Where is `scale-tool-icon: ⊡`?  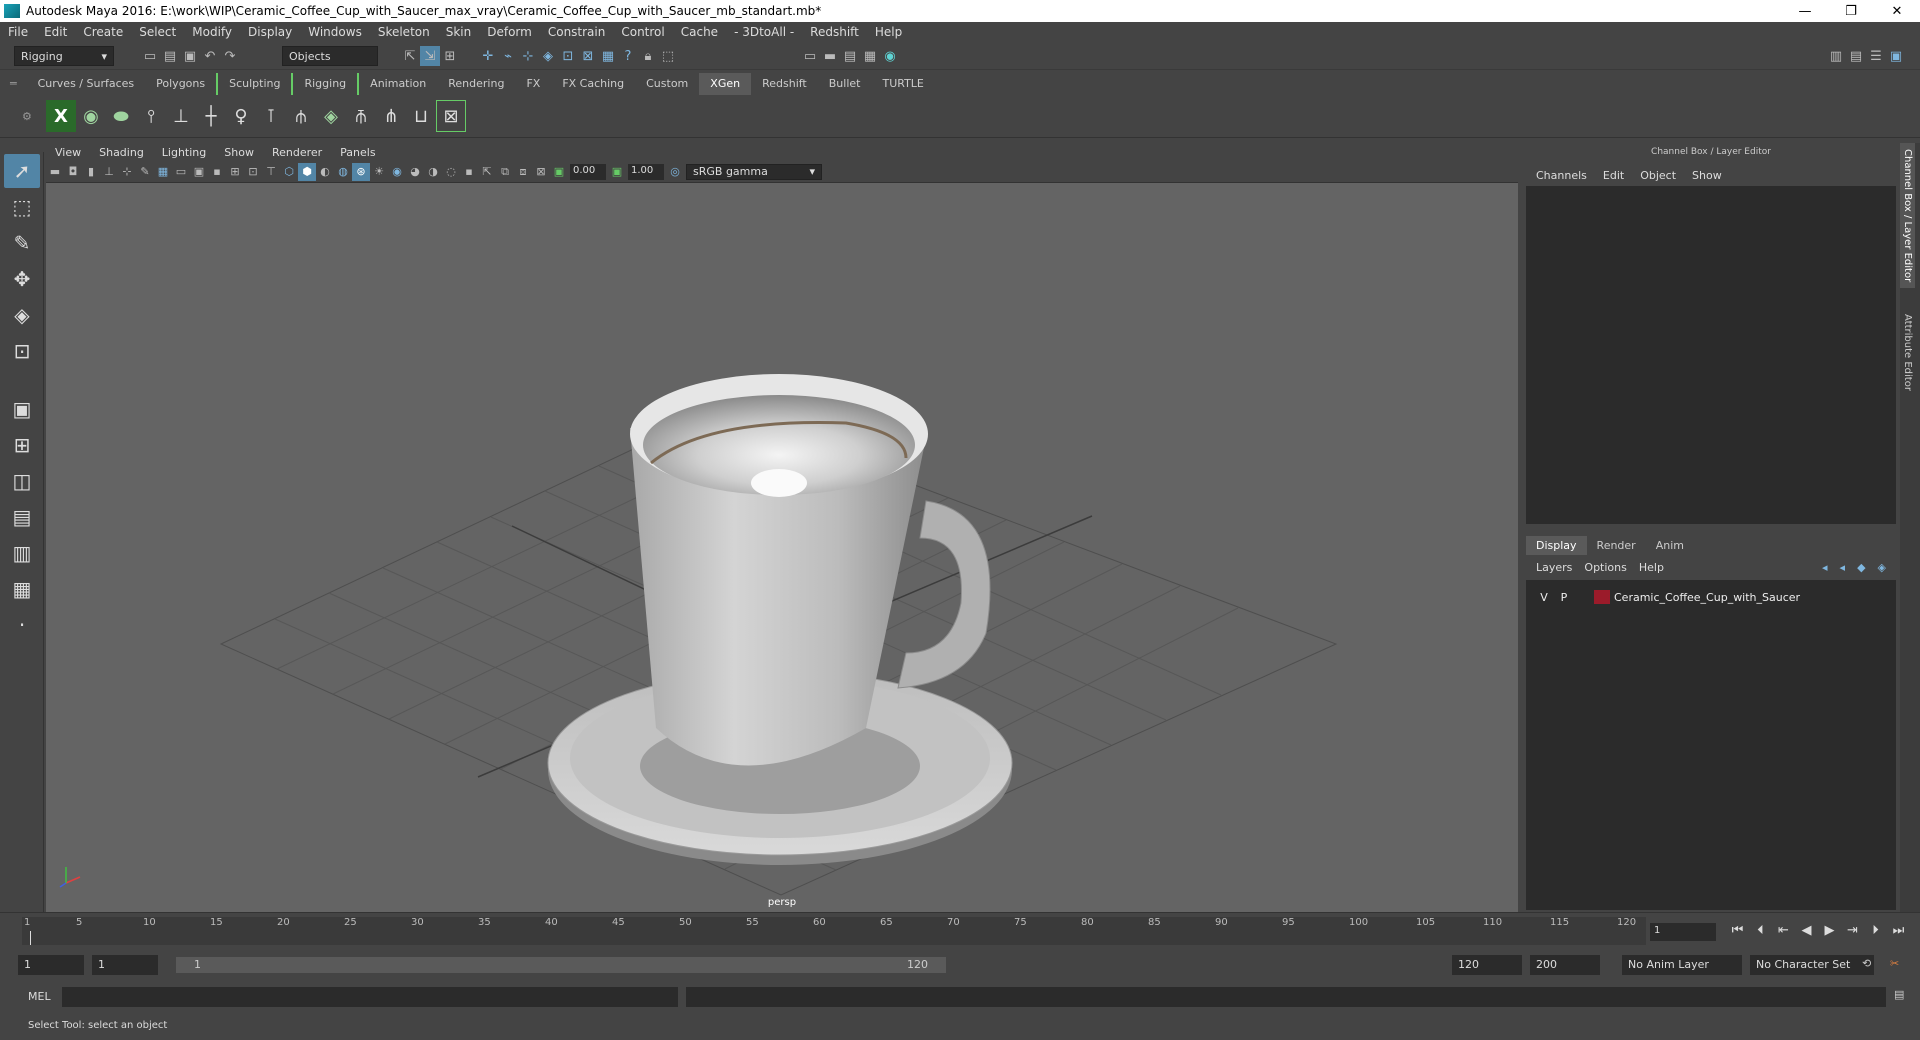 scale-tool-icon: ⊡ is located at coordinates (22, 351).